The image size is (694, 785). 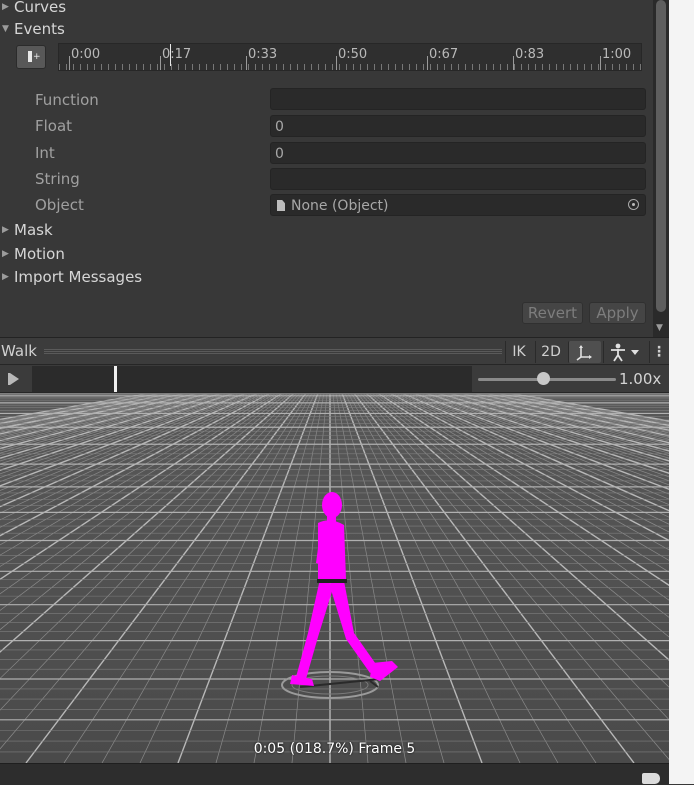 I want to click on function-field, so click(x=458, y=99).